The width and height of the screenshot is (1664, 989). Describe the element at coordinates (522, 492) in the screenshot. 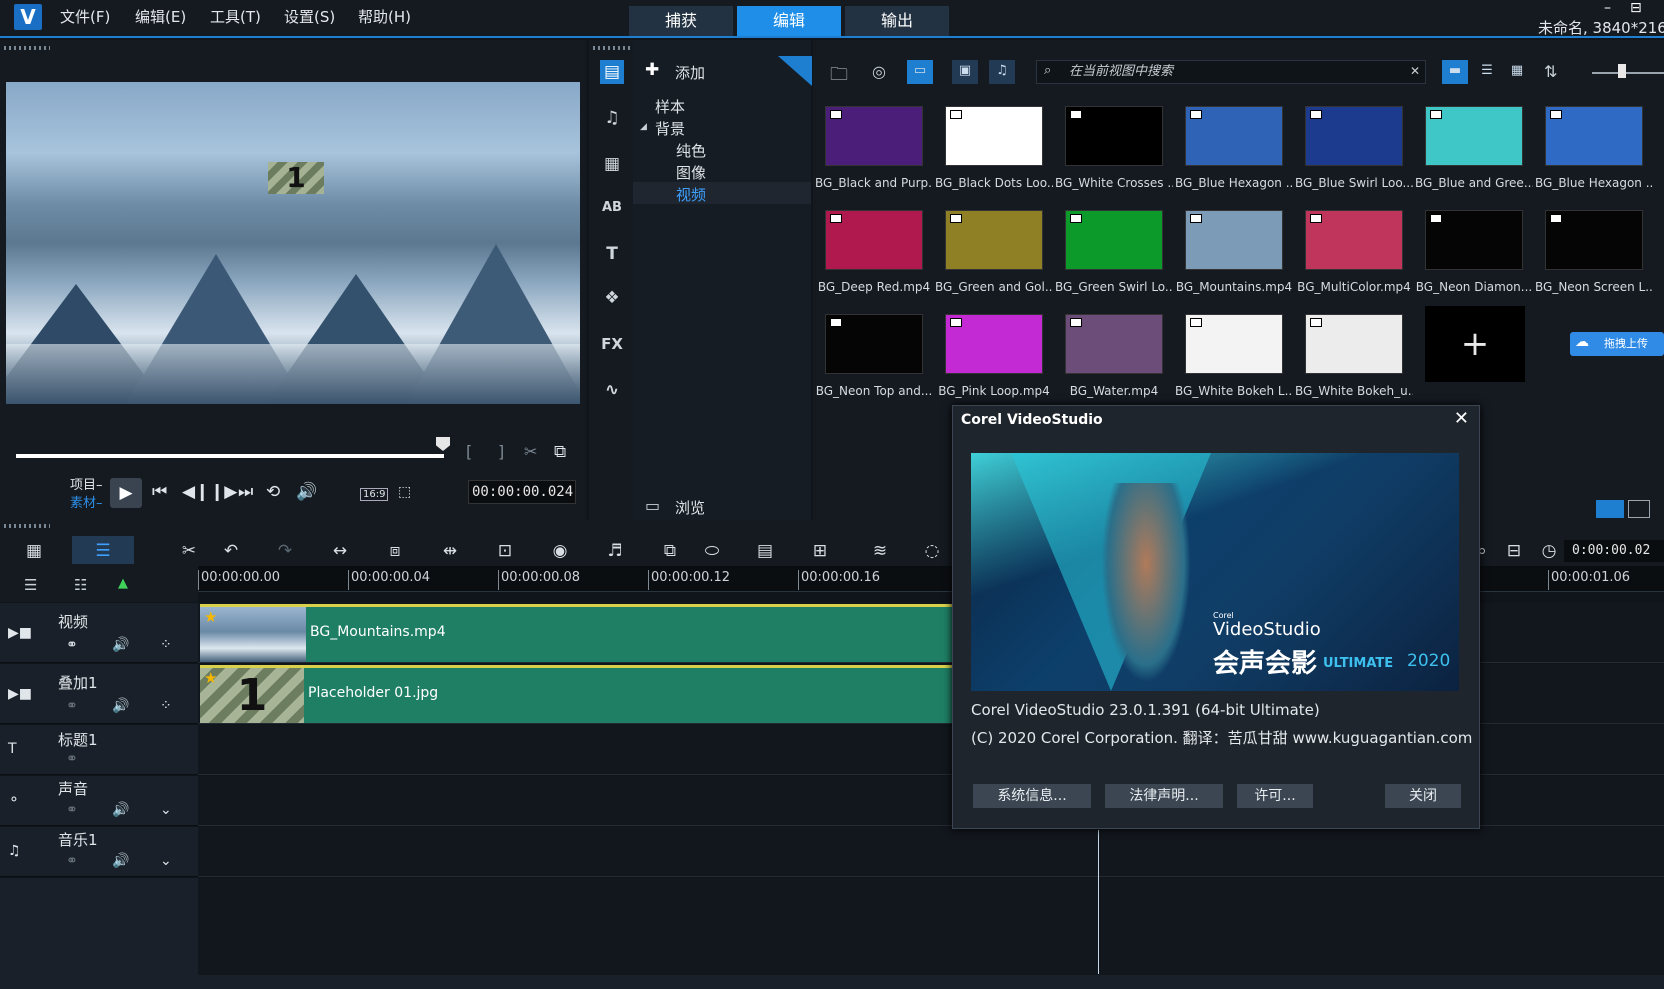

I see `preview-timecode: 00:00:00.024` at that location.